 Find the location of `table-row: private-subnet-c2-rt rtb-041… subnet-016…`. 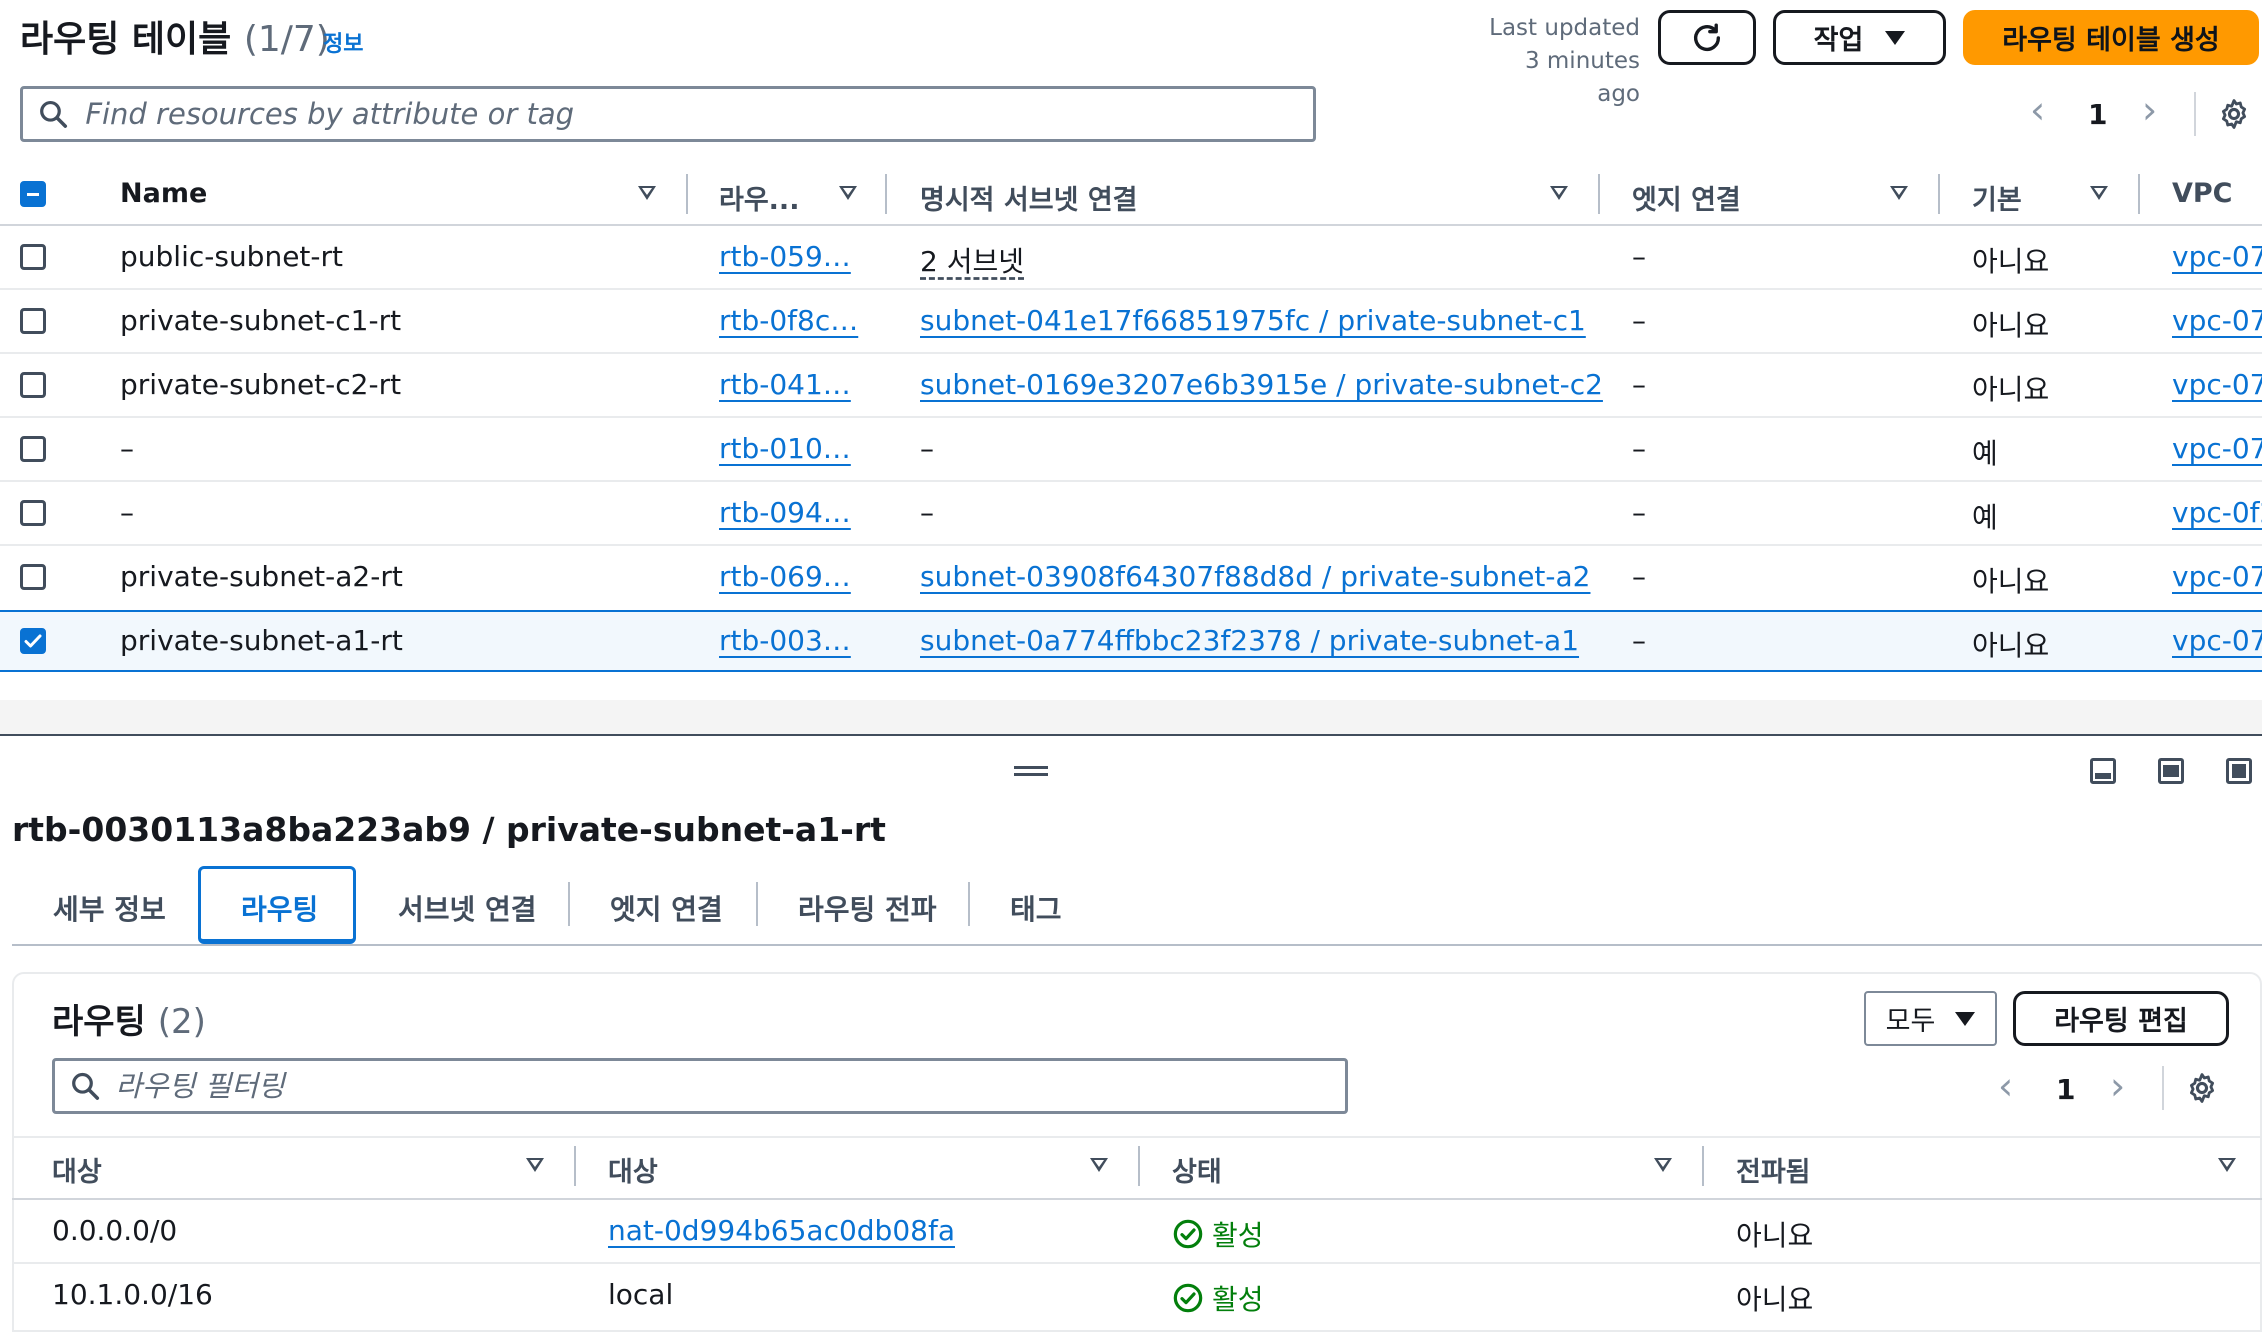

table-row: private-subnet-c2-rt rtb-041… subnet-016… is located at coordinates (1131, 385).